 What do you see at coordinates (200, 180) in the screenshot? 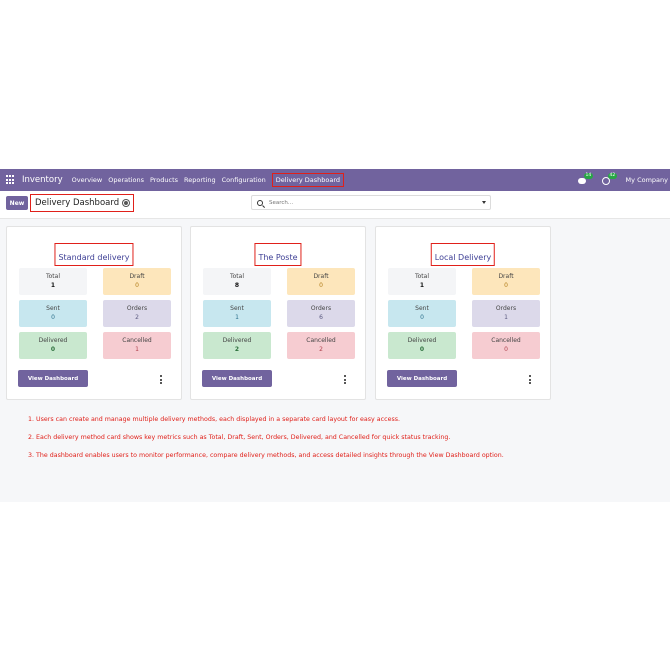
I see `menu-reporting: Reporting` at bounding box center [200, 180].